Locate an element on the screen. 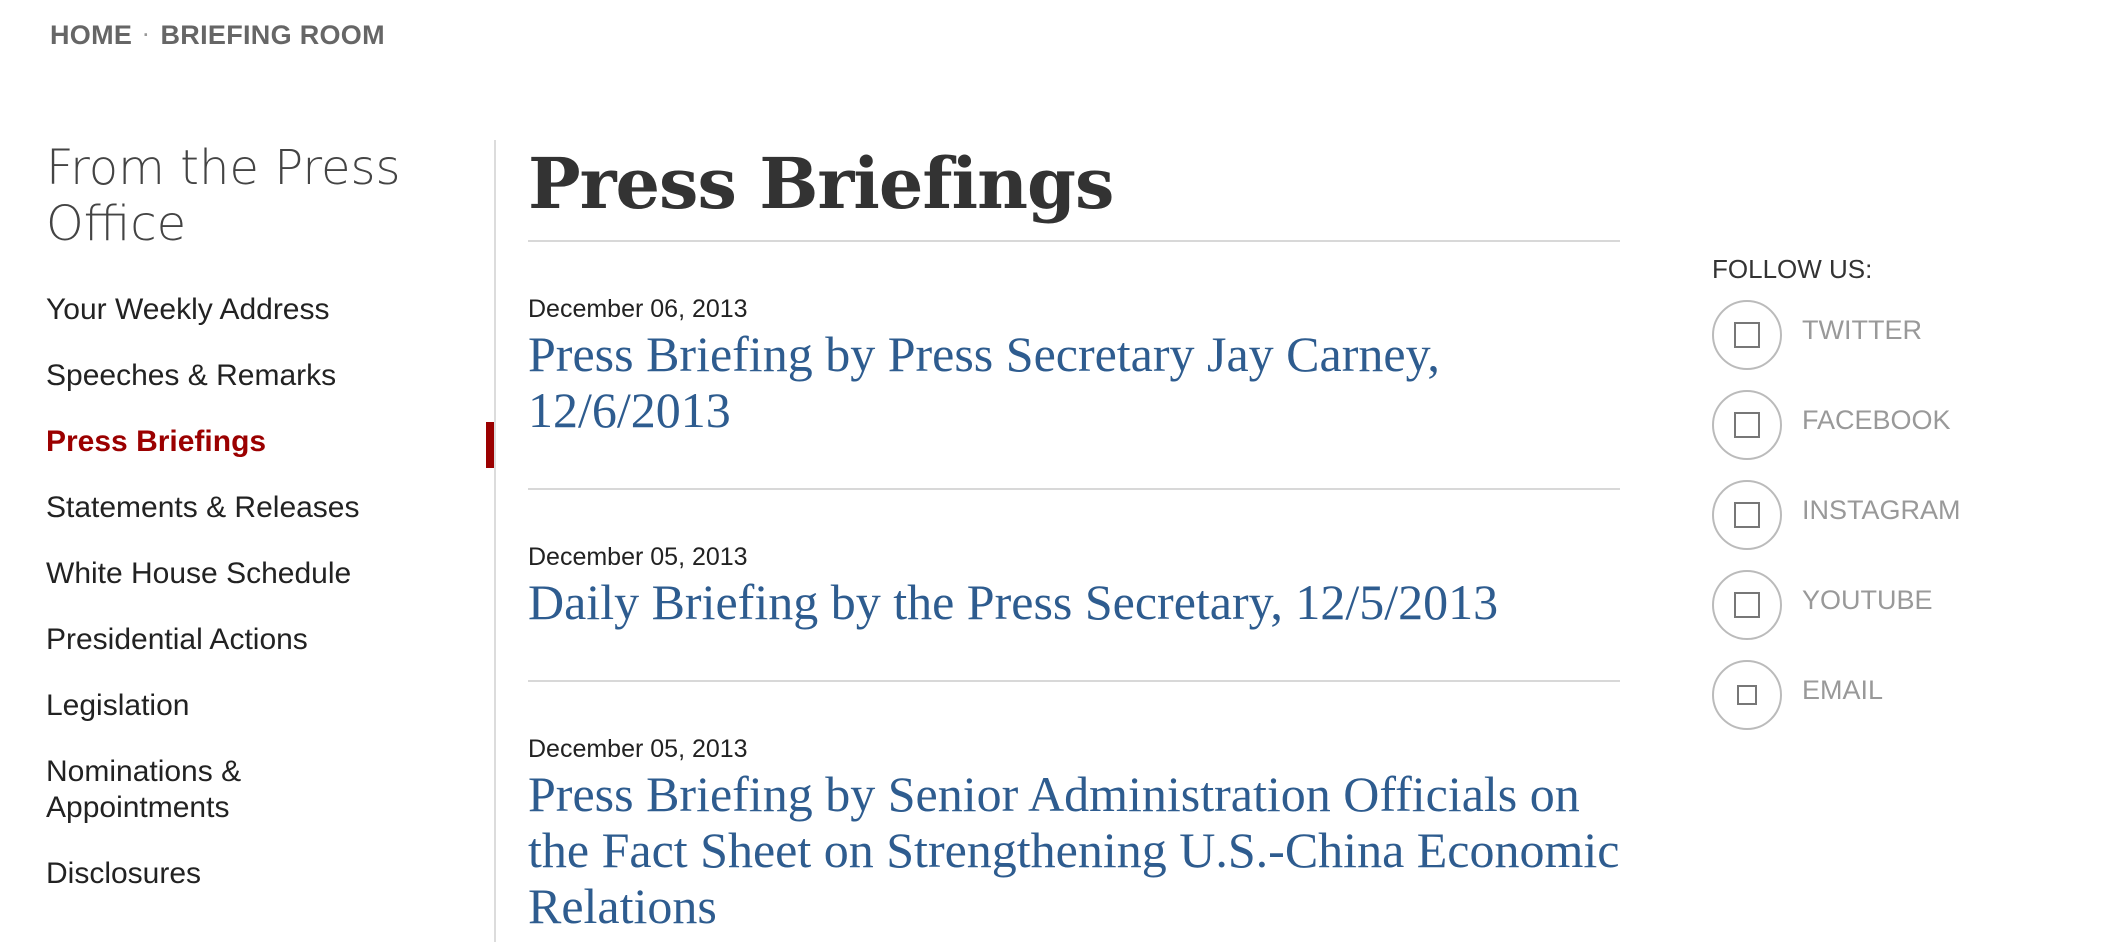  twitter-link: TWITTER is located at coordinates (1877, 335).